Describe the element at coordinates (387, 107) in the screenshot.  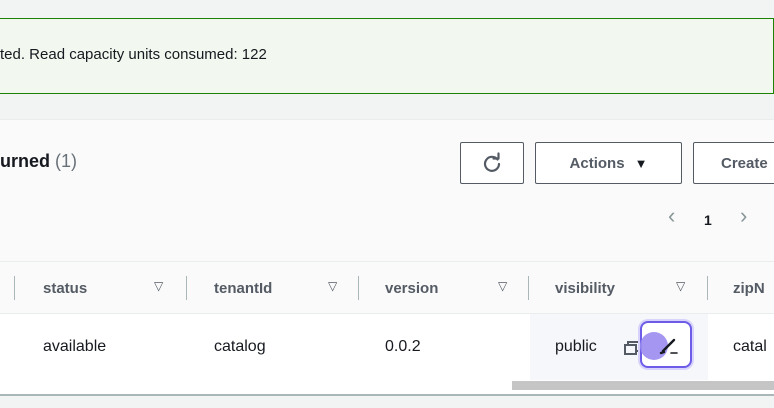
I see `page-gap` at that location.